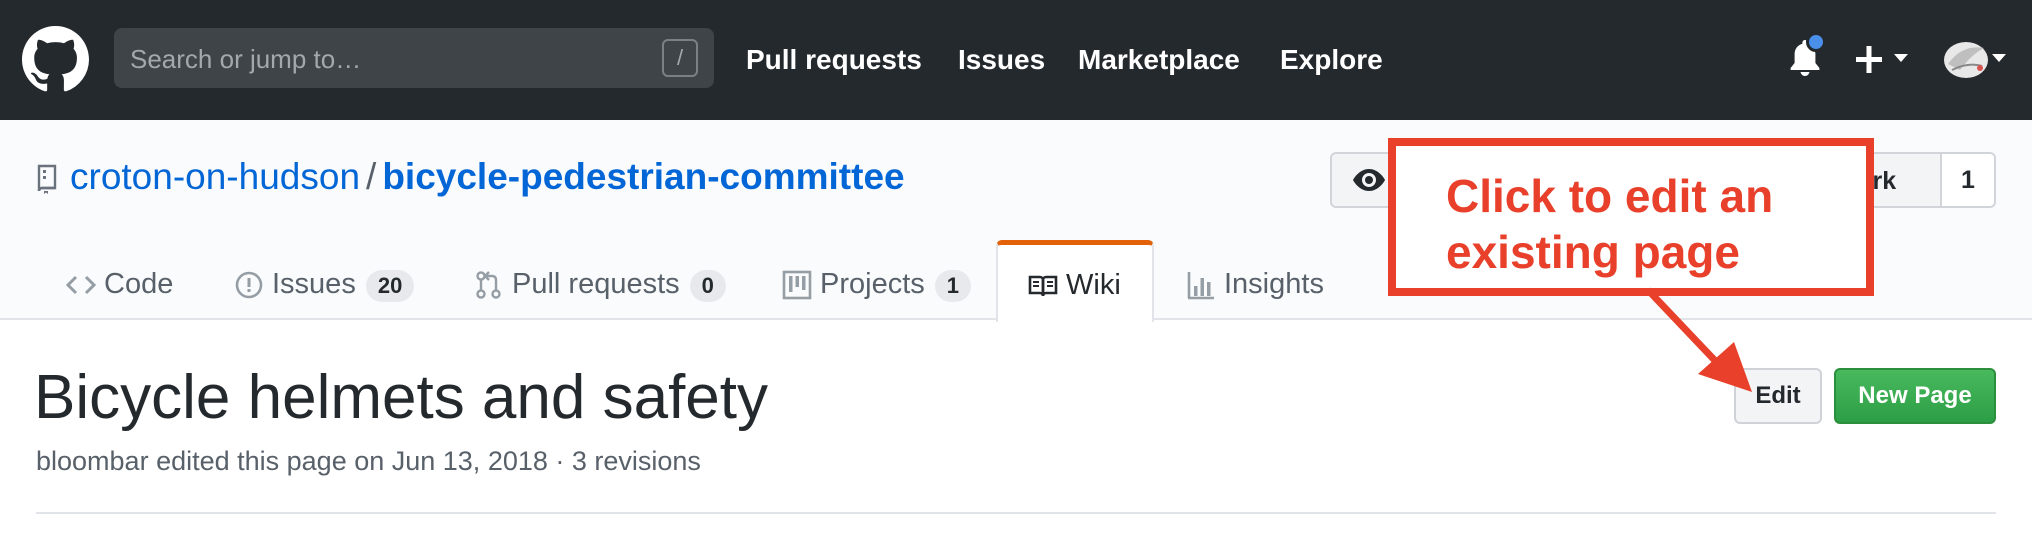  Describe the element at coordinates (1778, 396) in the screenshot. I see `edit-page-button: Edit` at that location.